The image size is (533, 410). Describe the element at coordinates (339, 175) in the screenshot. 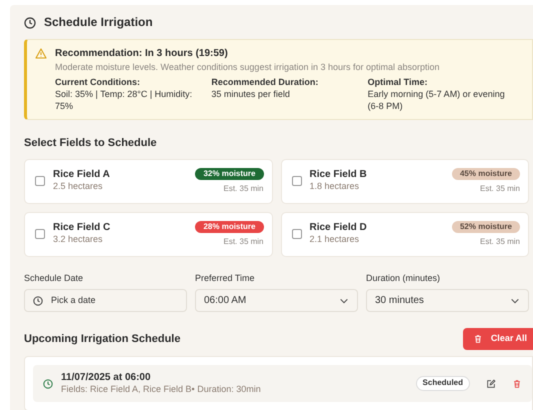

I see `field-name: Rice Field B` at that location.